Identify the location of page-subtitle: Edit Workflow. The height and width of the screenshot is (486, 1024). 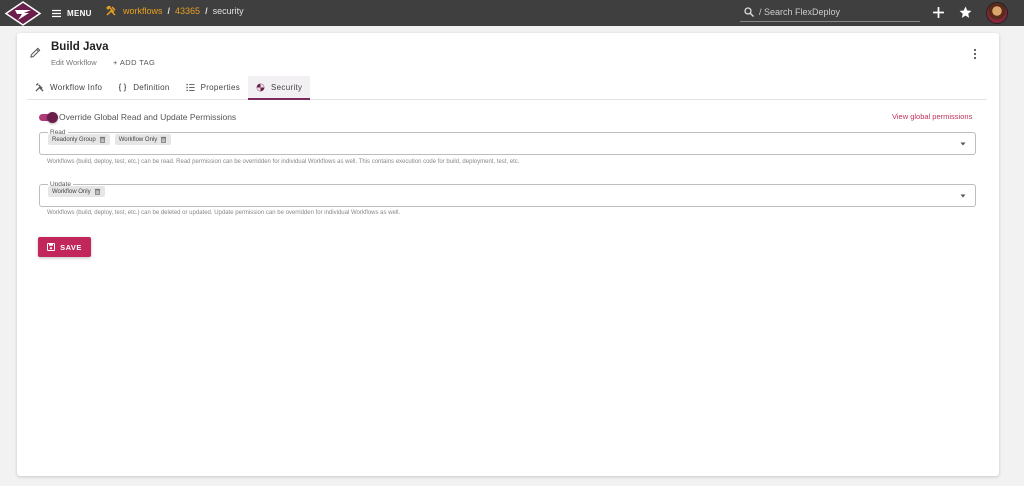
(74, 62).